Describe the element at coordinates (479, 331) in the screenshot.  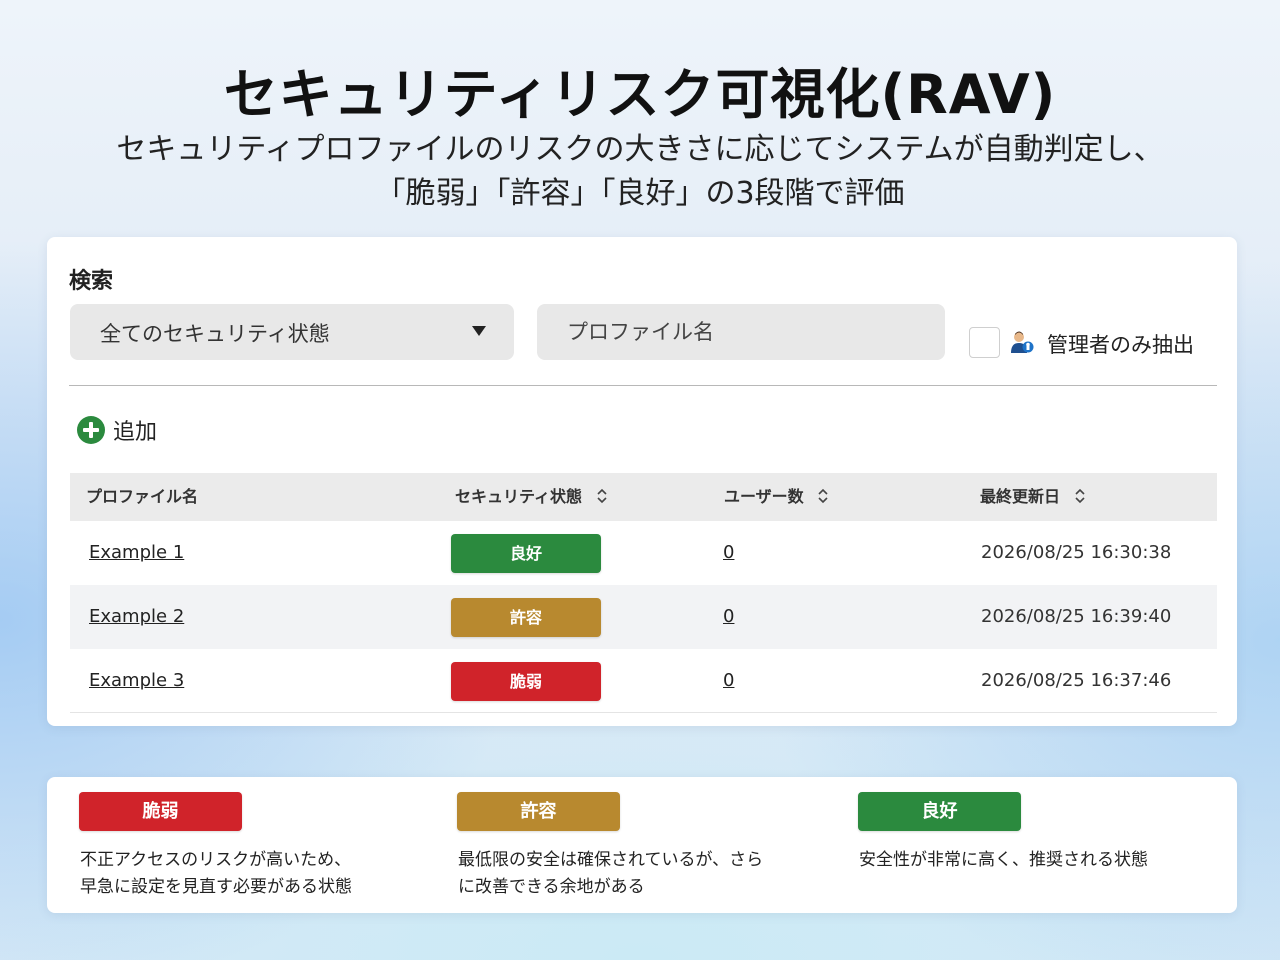
I see `caret-down-icon` at that location.